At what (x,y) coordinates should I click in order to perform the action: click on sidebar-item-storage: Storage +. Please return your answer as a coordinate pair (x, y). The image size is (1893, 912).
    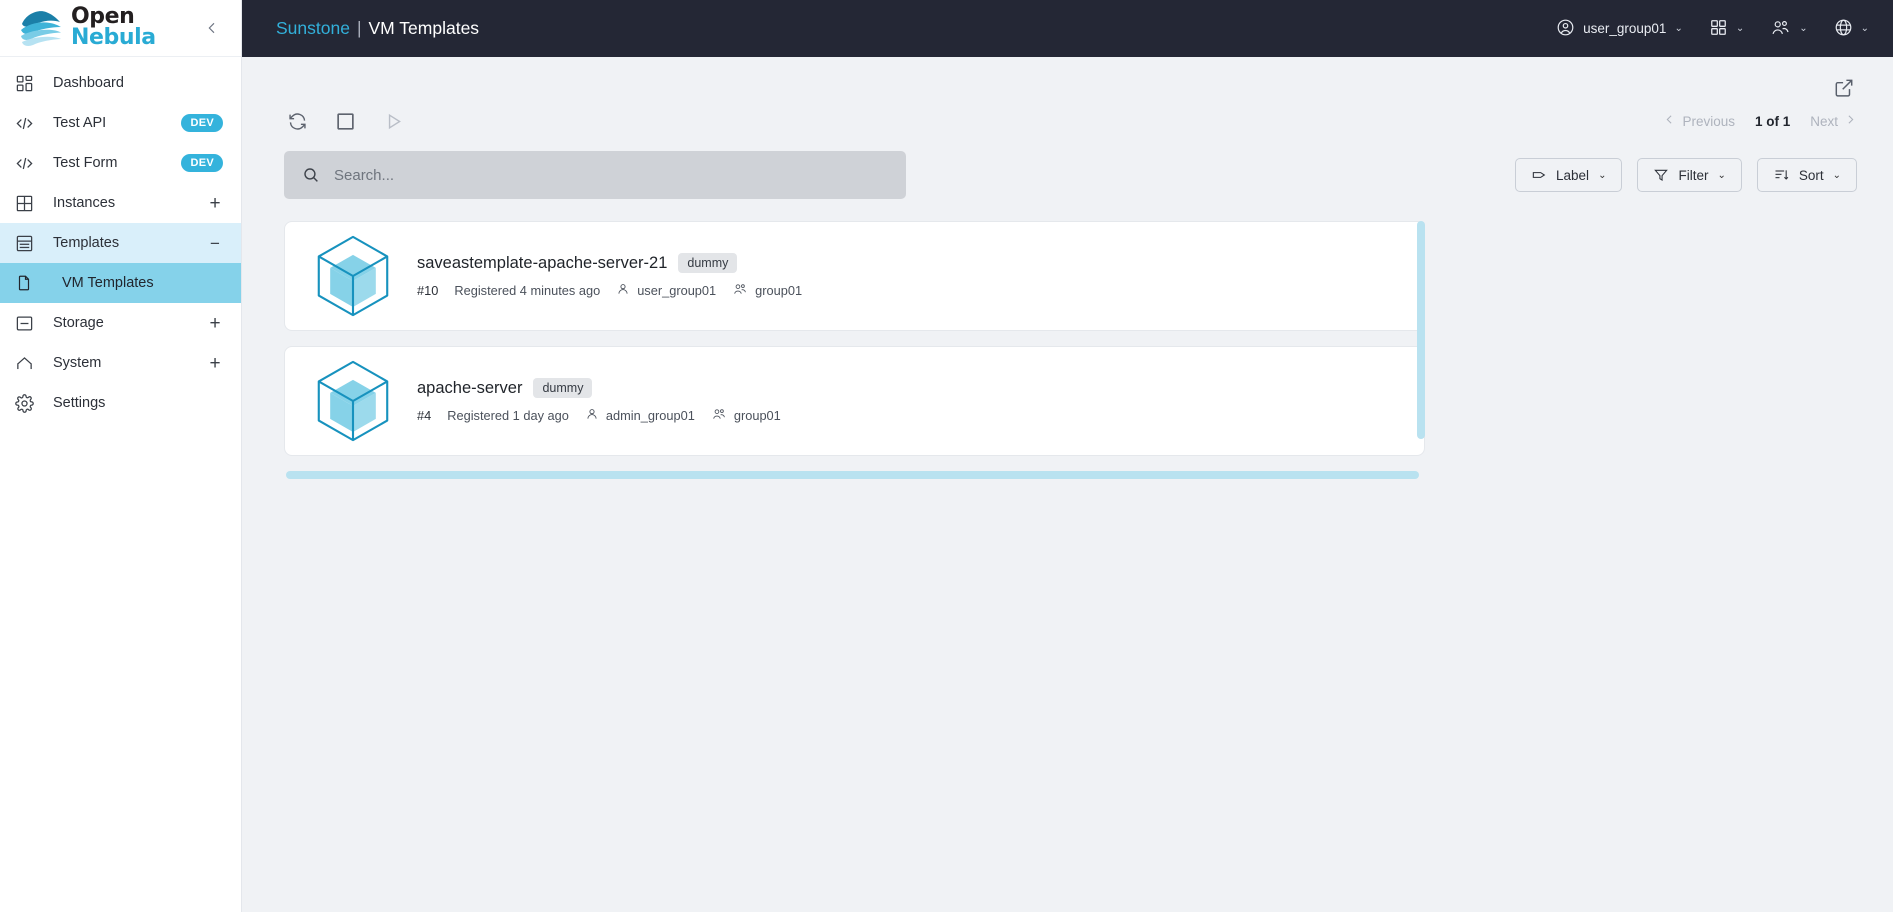
    Looking at the image, I should click on (120, 323).